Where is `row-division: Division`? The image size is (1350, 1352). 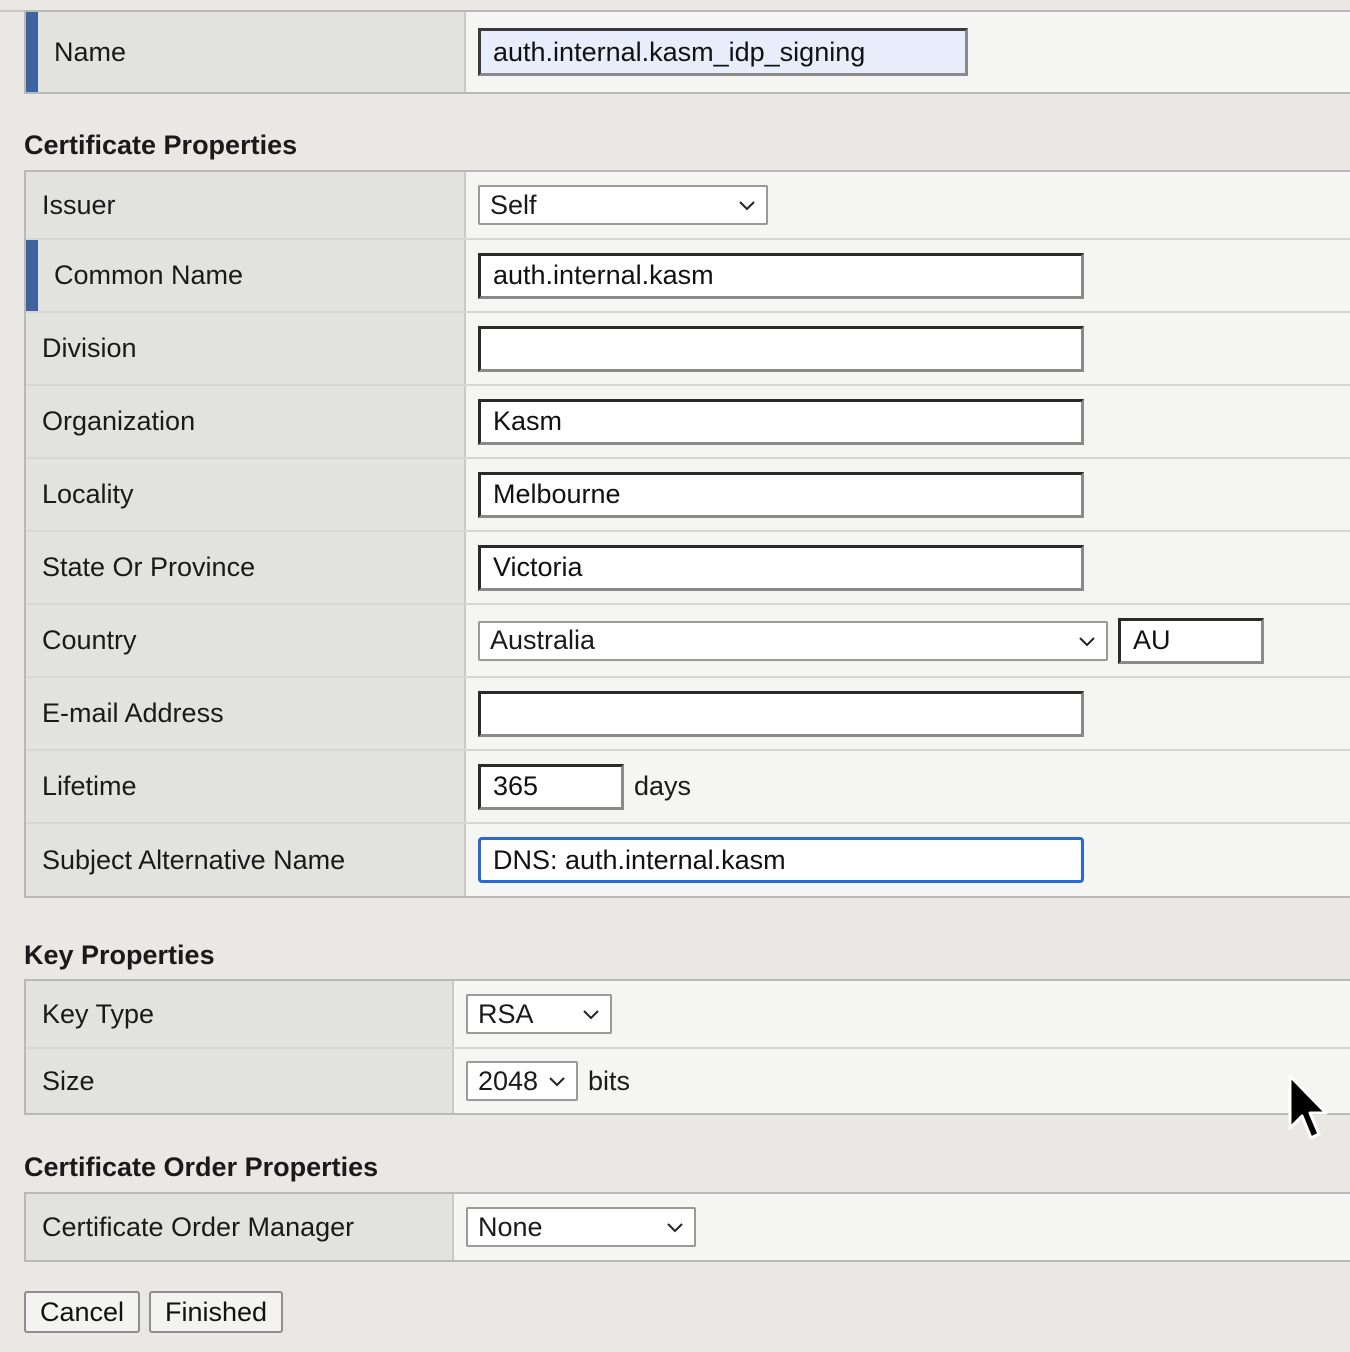 row-division: Division is located at coordinates (688, 347).